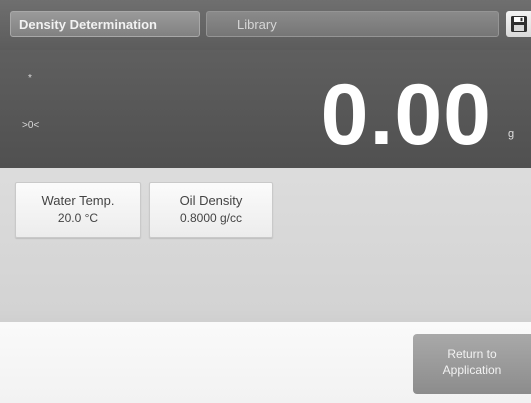  I want to click on tab-density-determination-label: Density Determination, so click(88, 24).